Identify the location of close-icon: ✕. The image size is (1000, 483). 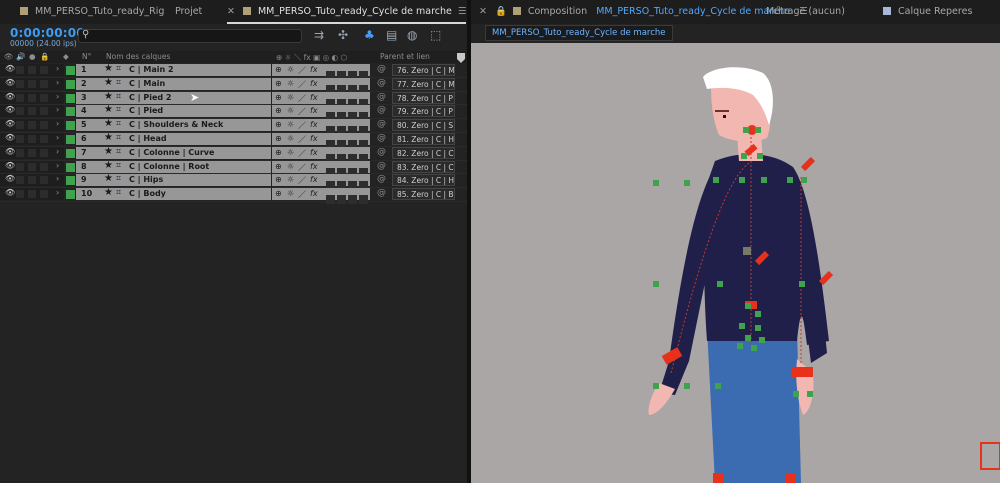
(483, 11).